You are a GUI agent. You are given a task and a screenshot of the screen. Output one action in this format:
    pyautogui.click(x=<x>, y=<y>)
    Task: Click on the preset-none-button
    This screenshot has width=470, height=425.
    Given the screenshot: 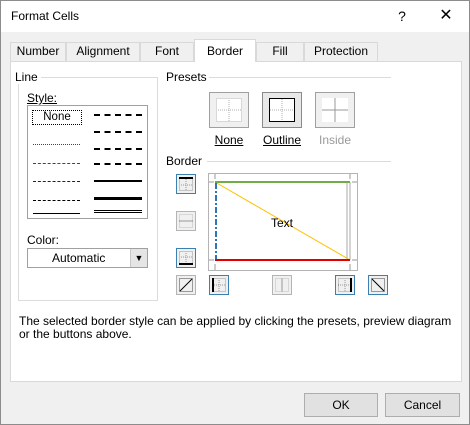 What is the action you would take?
    pyautogui.click(x=229, y=110)
    